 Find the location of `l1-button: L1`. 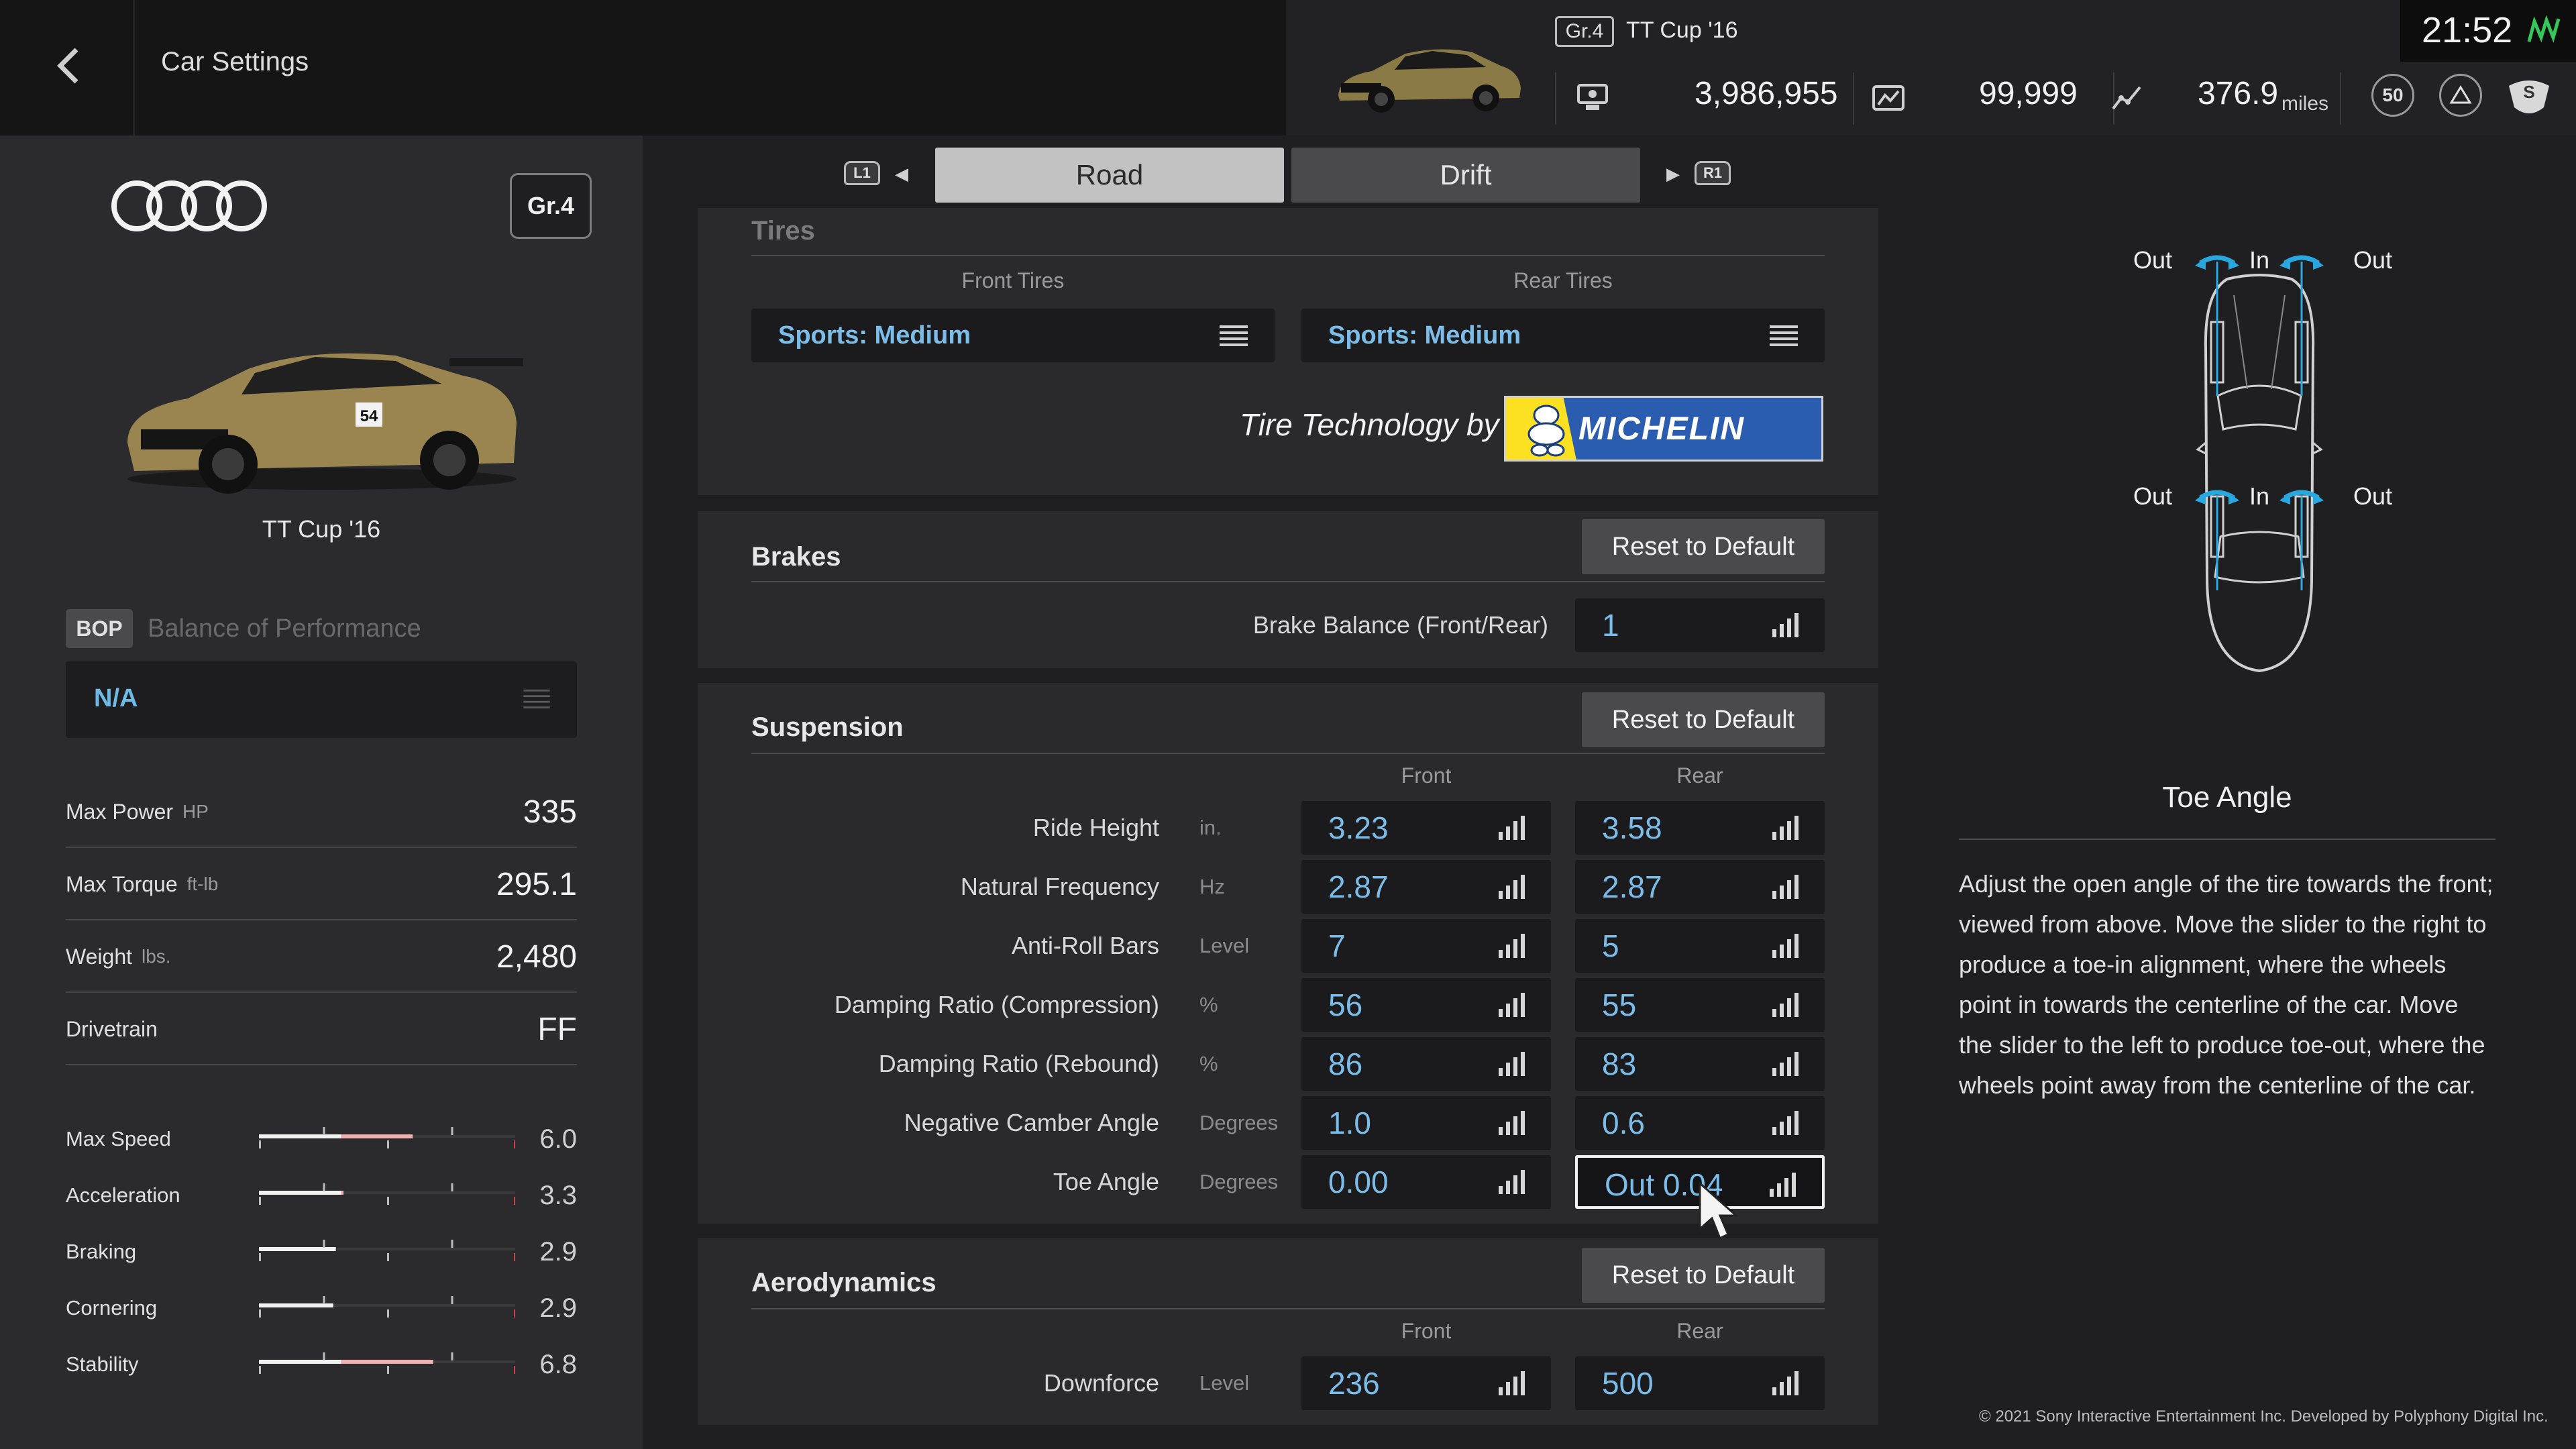

l1-button: L1 is located at coordinates (862, 173).